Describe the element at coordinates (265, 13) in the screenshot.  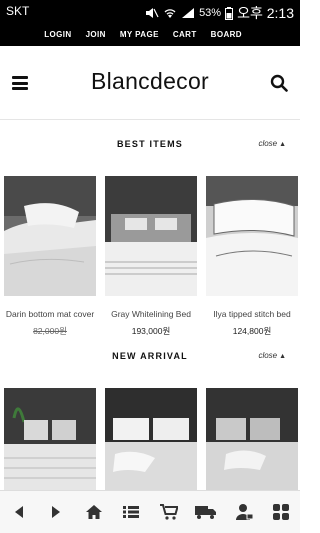
I see `clock: 오후 2:13` at that location.